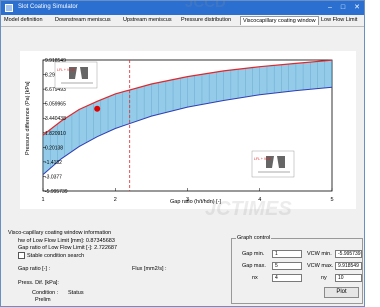  What do you see at coordinates (255, 278) in the screenshot?
I see `nx-label: nx` at bounding box center [255, 278].